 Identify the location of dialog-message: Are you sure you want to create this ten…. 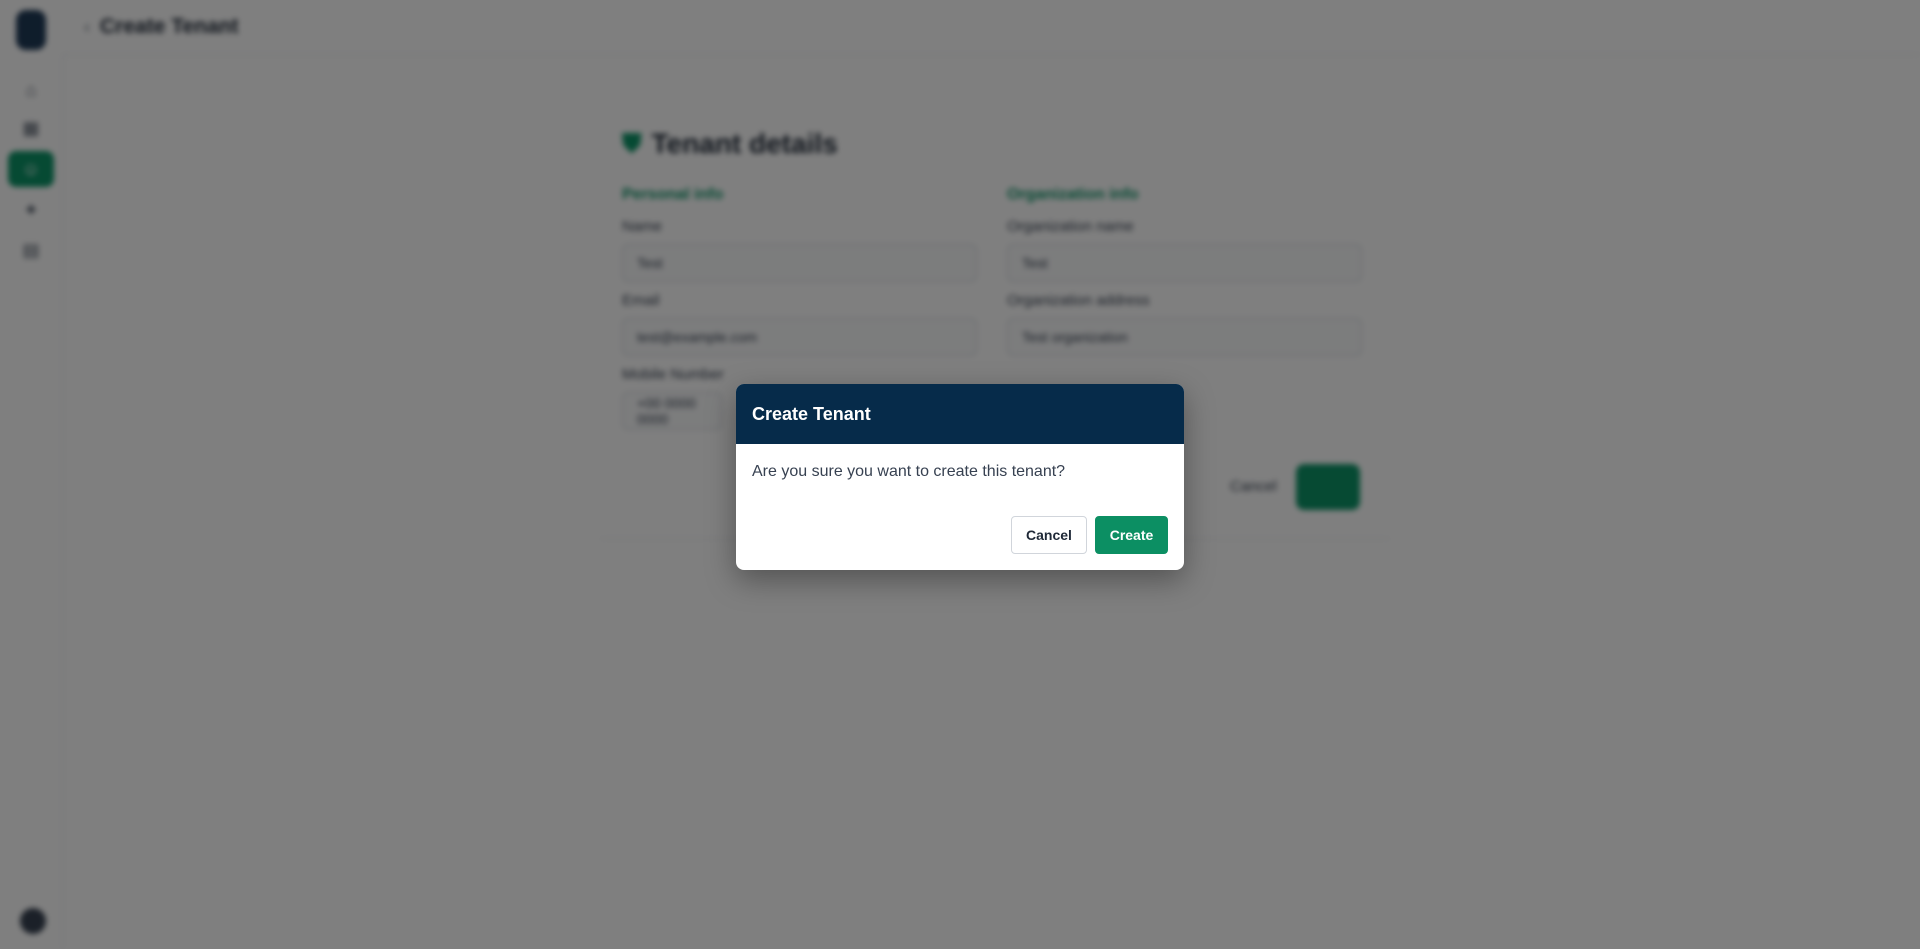
(909, 471).